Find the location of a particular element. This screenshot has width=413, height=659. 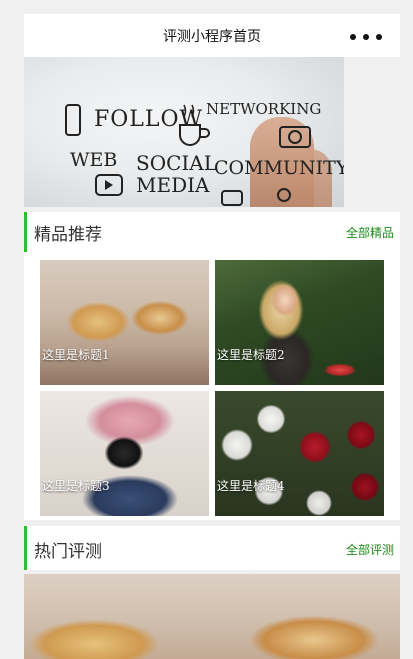

card-image-bread is located at coordinates (124, 322).